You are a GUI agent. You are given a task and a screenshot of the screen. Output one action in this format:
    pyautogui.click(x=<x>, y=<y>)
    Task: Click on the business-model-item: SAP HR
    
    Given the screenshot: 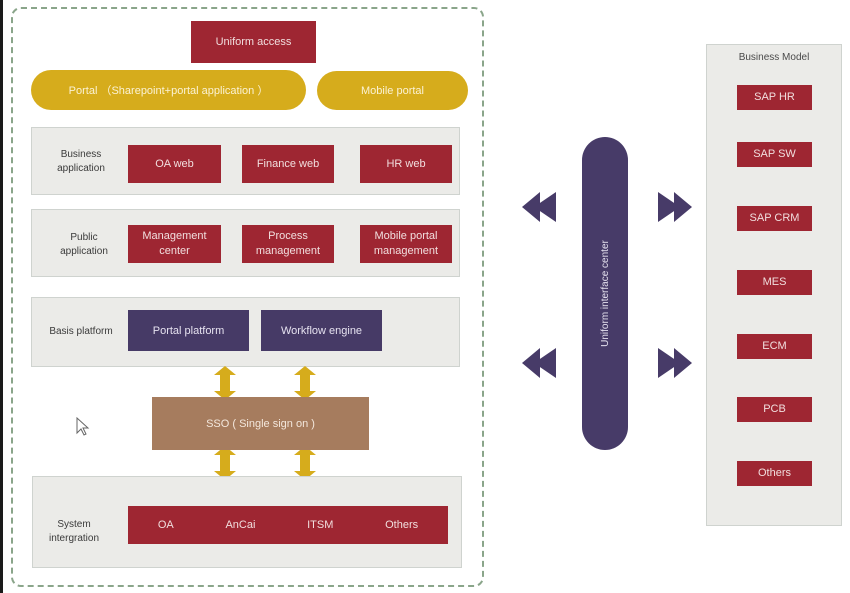 What is the action you would take?
    pyautogui.click(x=774, y=97)
    